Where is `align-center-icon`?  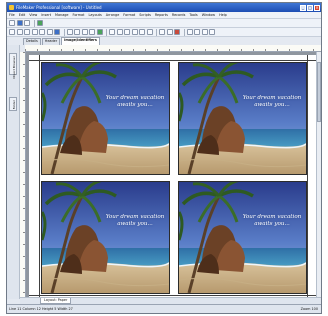 align-center-icon is located at coordinates (119, 32).